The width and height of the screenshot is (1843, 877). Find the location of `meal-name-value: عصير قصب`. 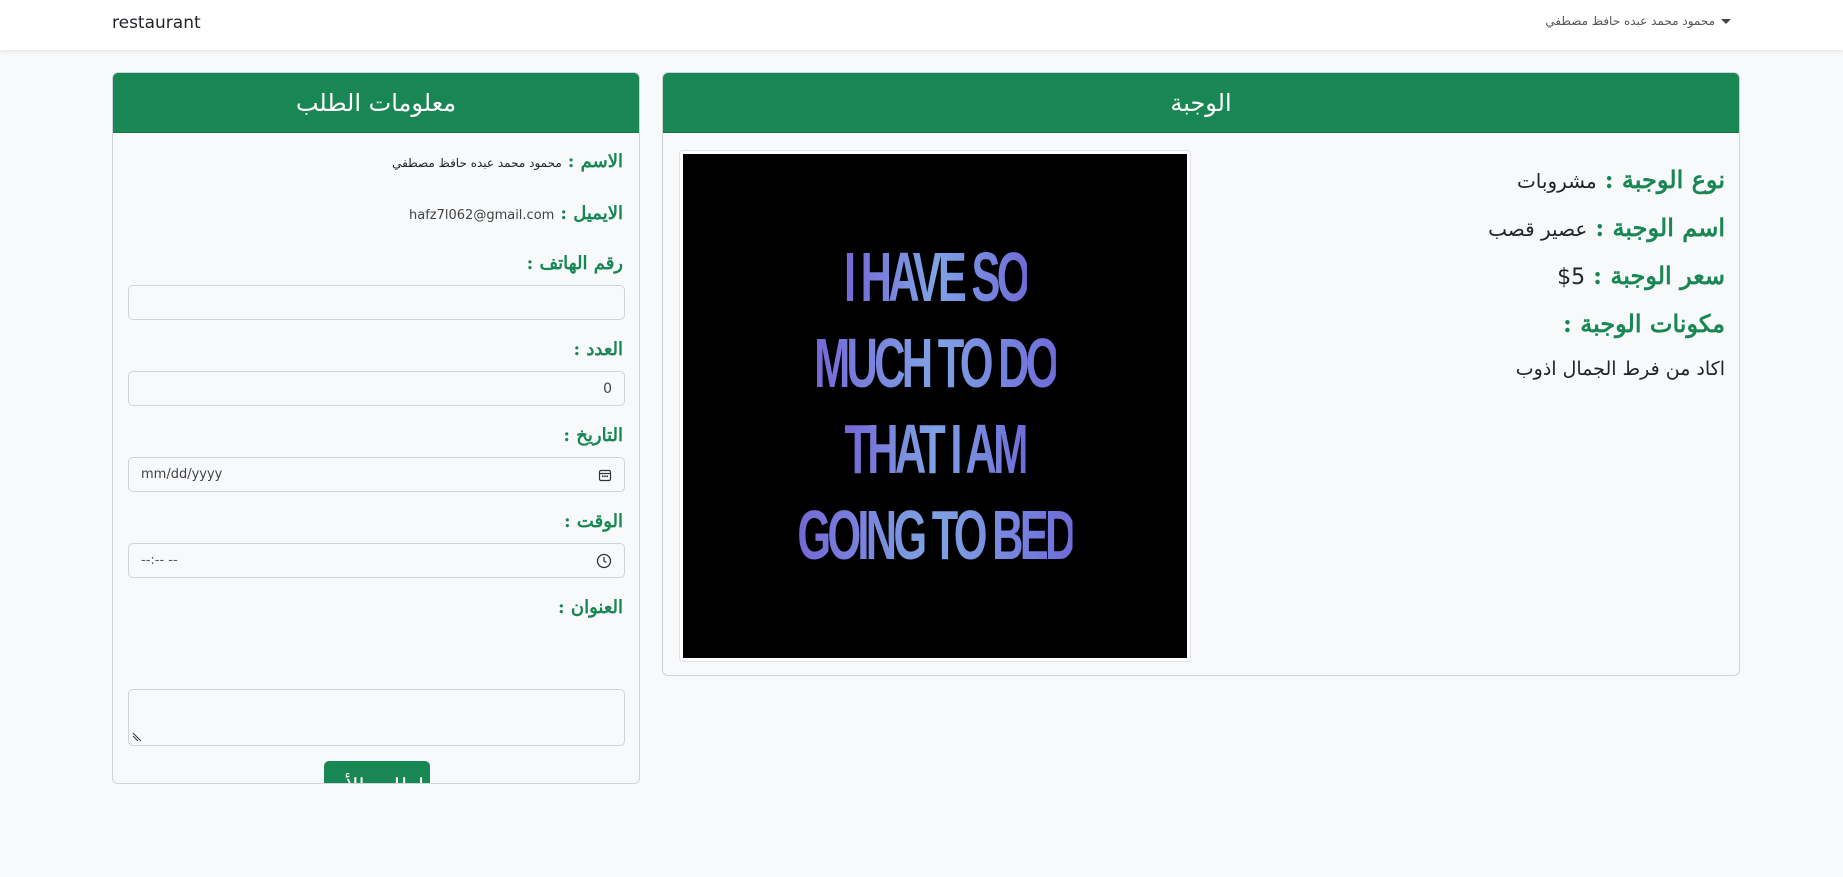

meal-name-value: عصير قصب is located at coordinates (1538, 229).